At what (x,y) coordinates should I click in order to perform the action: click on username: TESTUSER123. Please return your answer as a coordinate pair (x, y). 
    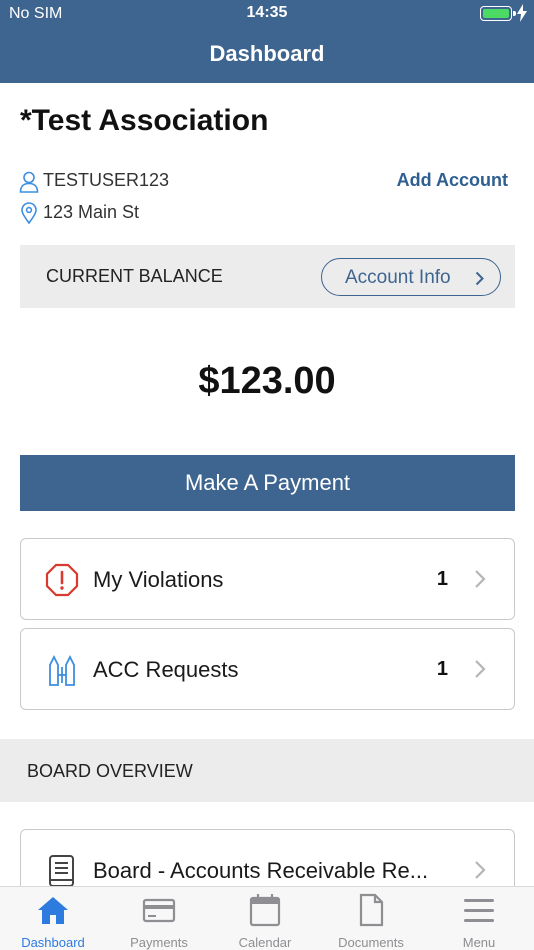
    Looking at the image, I should click on (106, 180).